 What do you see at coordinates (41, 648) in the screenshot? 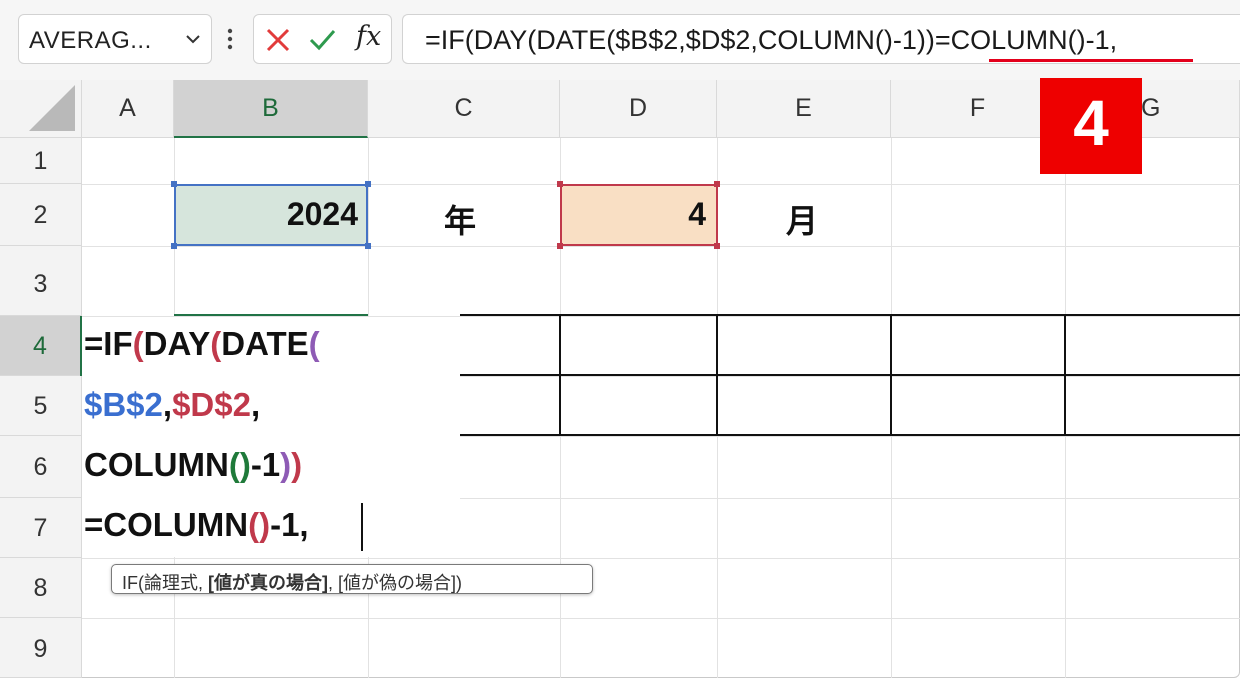
I see `row-header-9: 9` at bounding box center [41, 648].